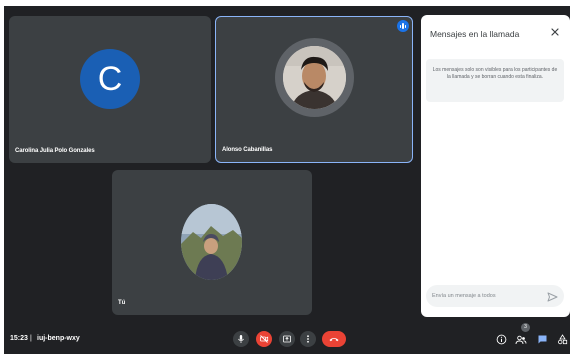 Image resolution: width=574 pixels, height=354 pixels. I want to click on present-screen-button, so click(287, 339).